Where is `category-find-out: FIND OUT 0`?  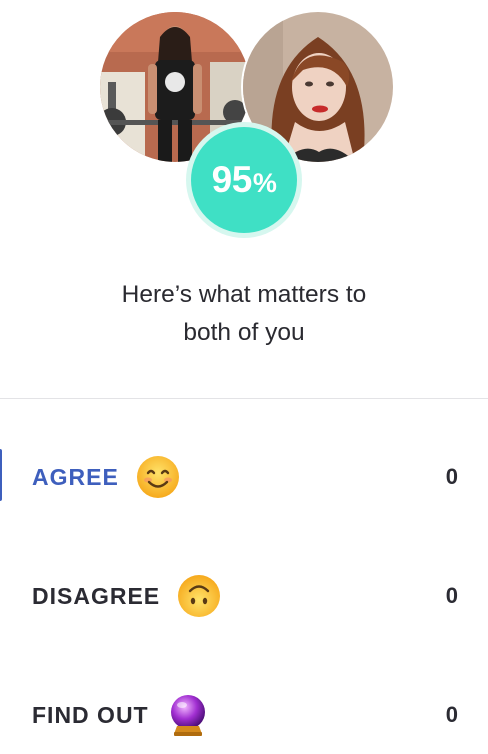
category-find-out: FIND OUT 0 is located at coordinates (244, 715).